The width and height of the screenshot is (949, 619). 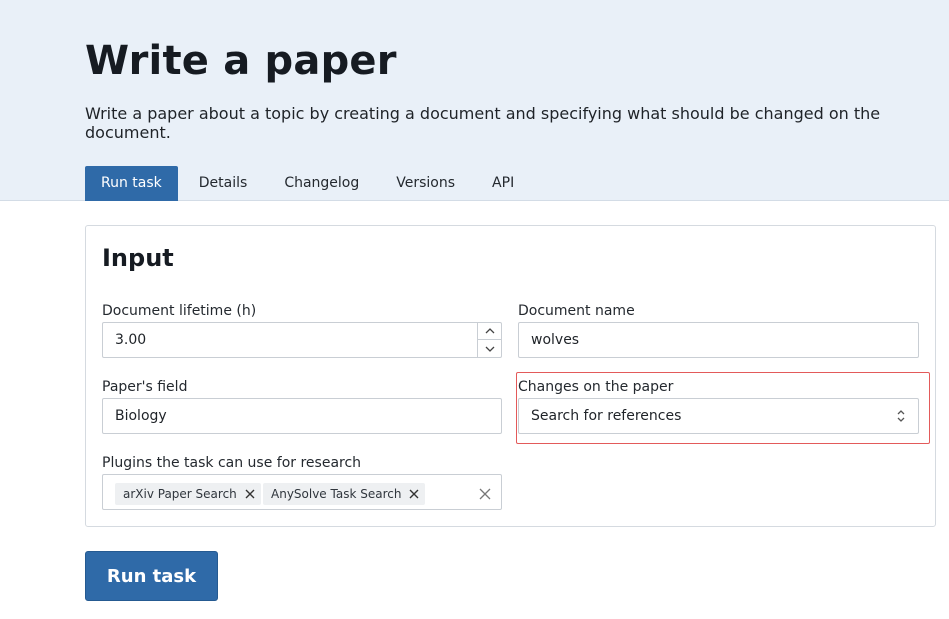 I want to click on tab-details: Details, so click(x=223, y=183).